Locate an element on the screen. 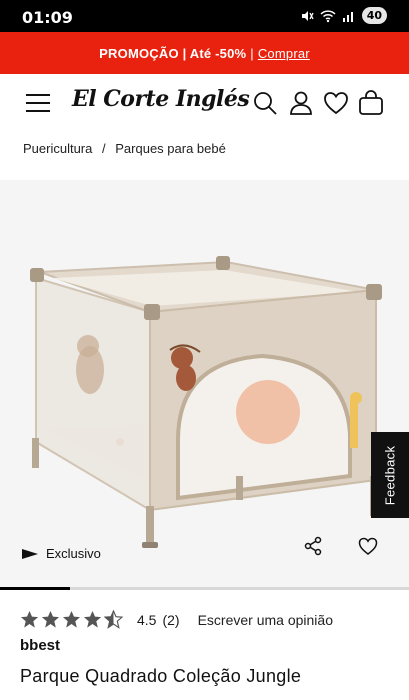  site-header: El Corte Inglés is located at coordinates (204, 104).